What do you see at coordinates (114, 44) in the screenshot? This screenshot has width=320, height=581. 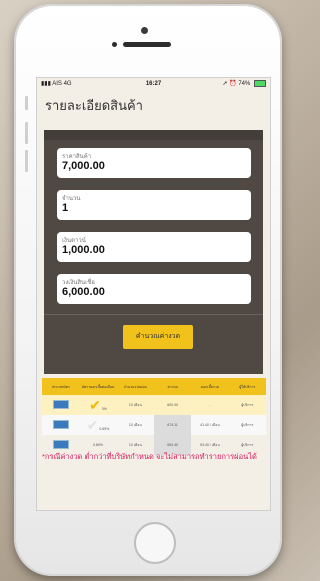 I see `sensor` at bounding box center [114, 44].